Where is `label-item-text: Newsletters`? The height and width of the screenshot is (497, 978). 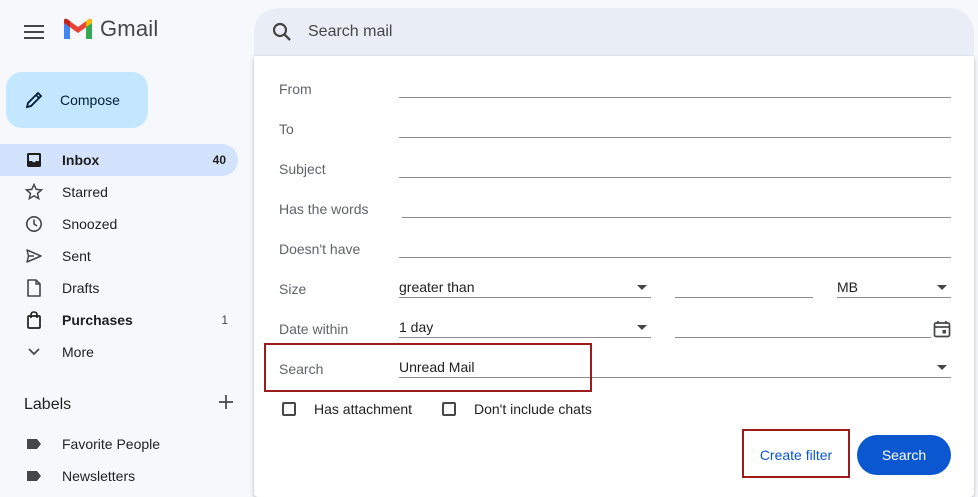 label-item-text: Newsletters is located at coordinates (99, 476).